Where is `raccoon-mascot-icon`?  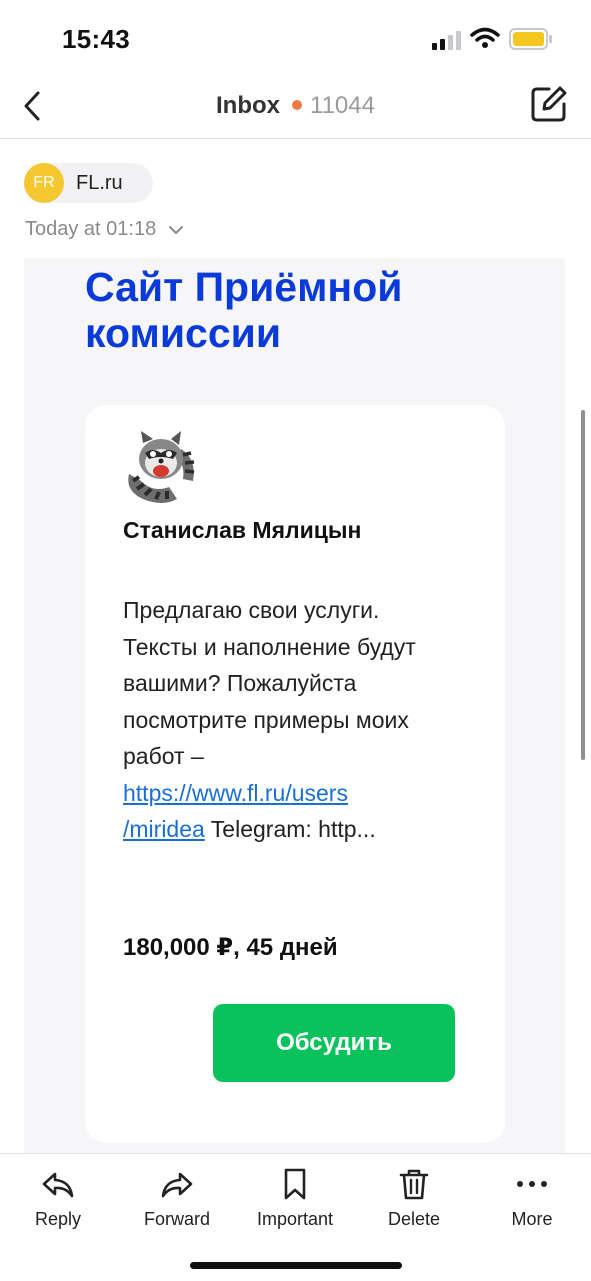 raccoon-mascot-icon is located at coordinates (161, 467).